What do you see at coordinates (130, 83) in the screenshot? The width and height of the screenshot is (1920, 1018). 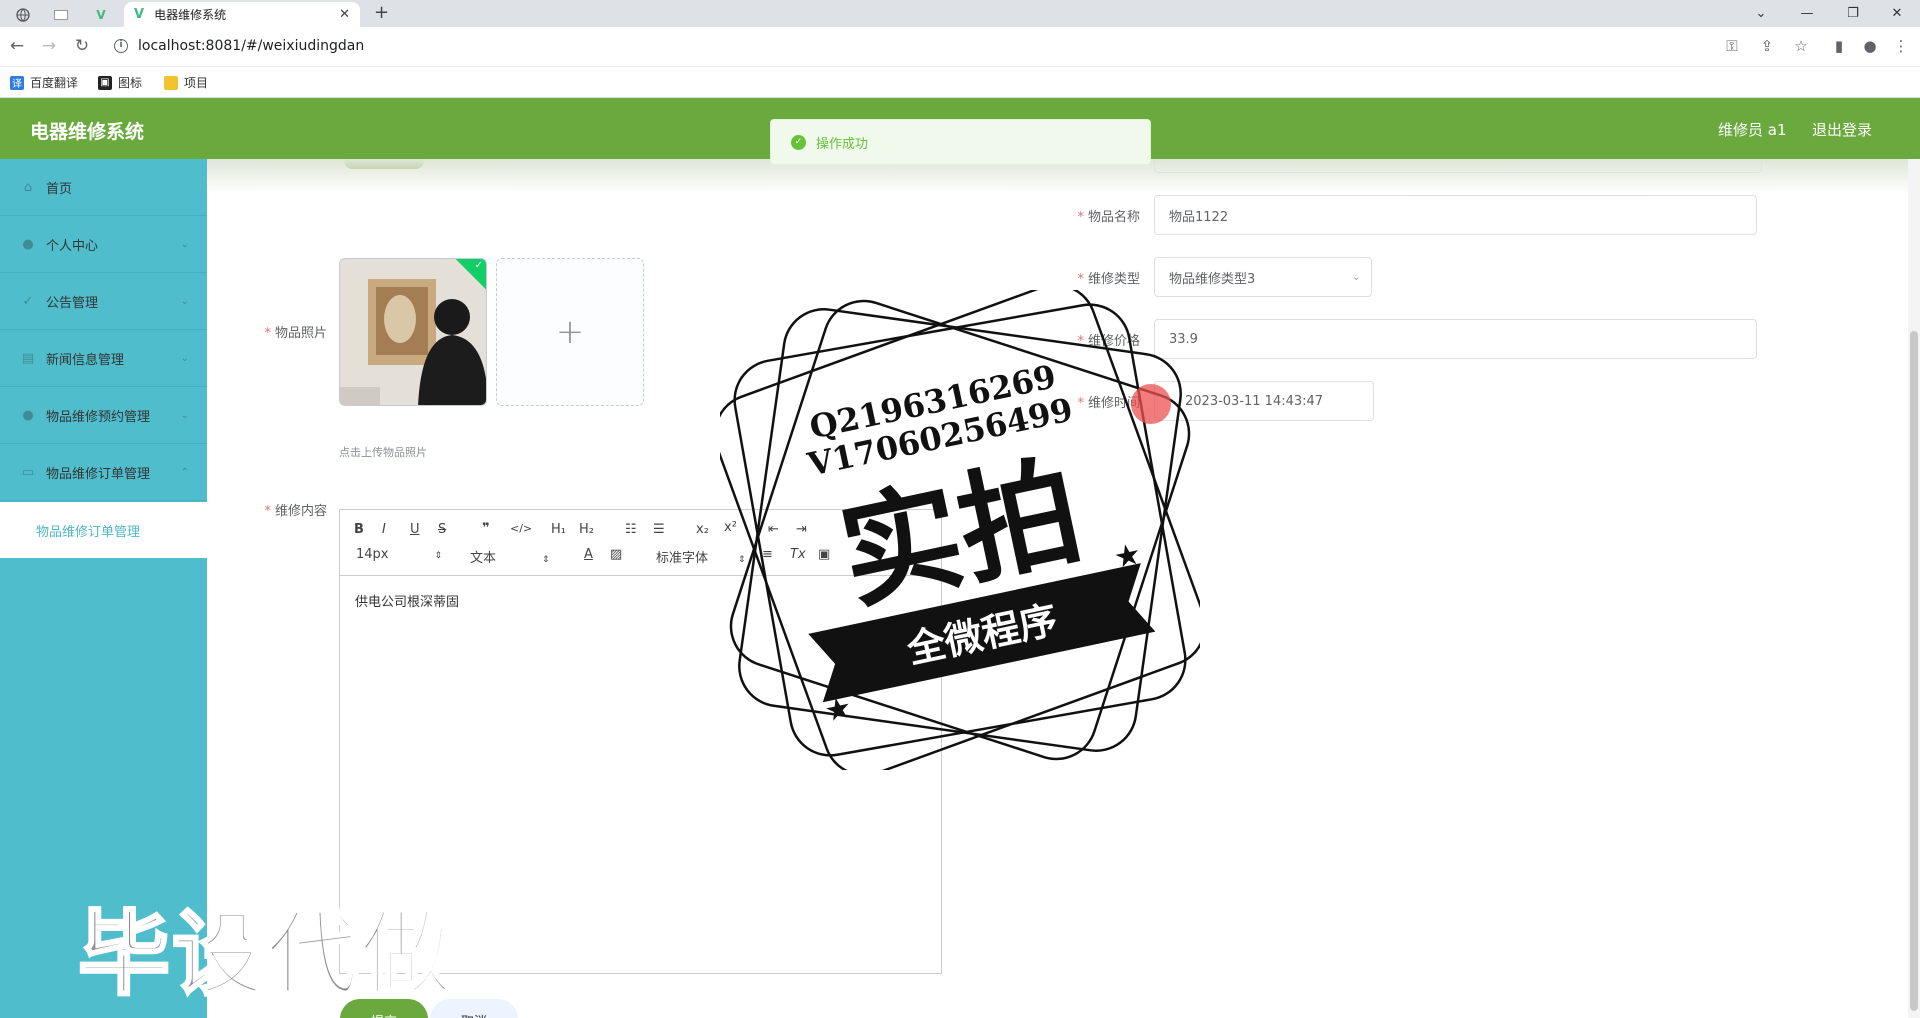 I see `bookmark-label: 图标` at bounding box center [130, 83].